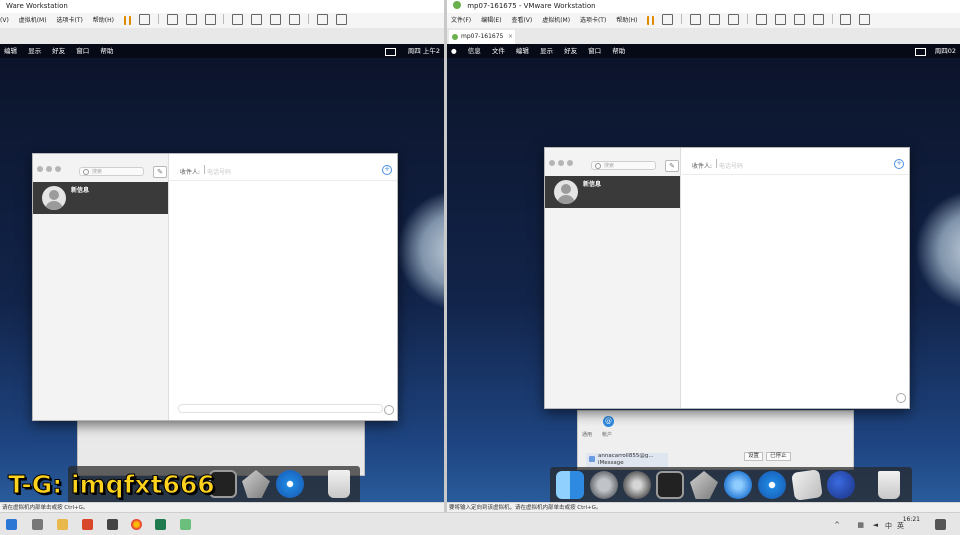 The image size is (960, 535). I want to click on activity-monitor-icon, so click(670, 485).